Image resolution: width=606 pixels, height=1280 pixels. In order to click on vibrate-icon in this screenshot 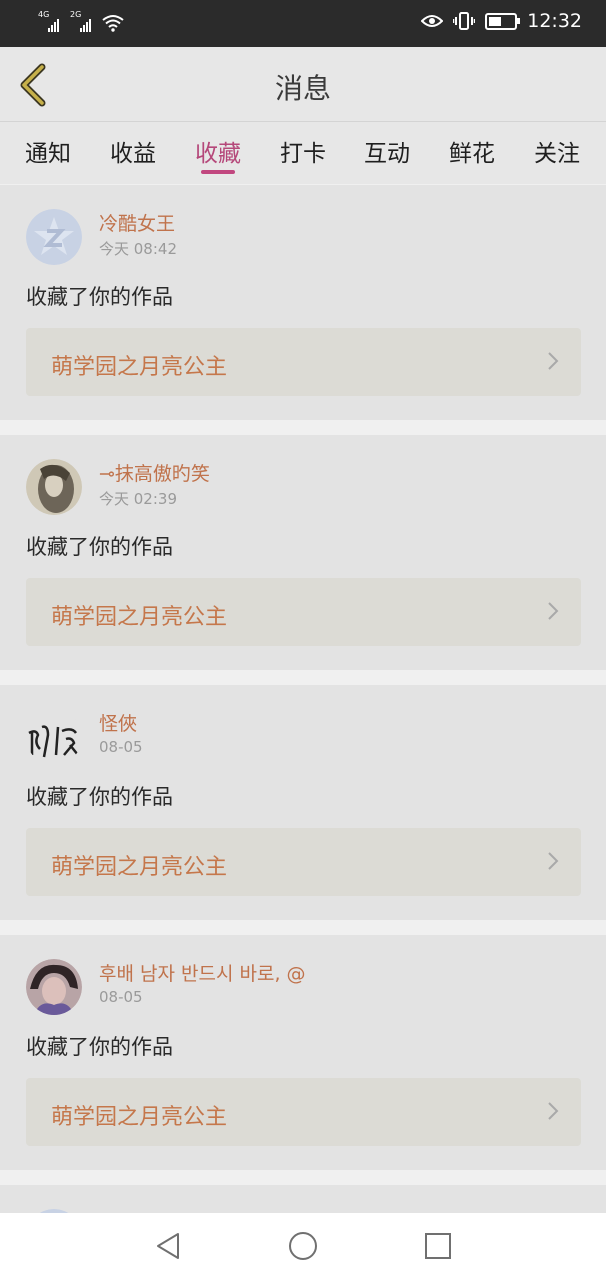, I will do `click(464, 21)`.